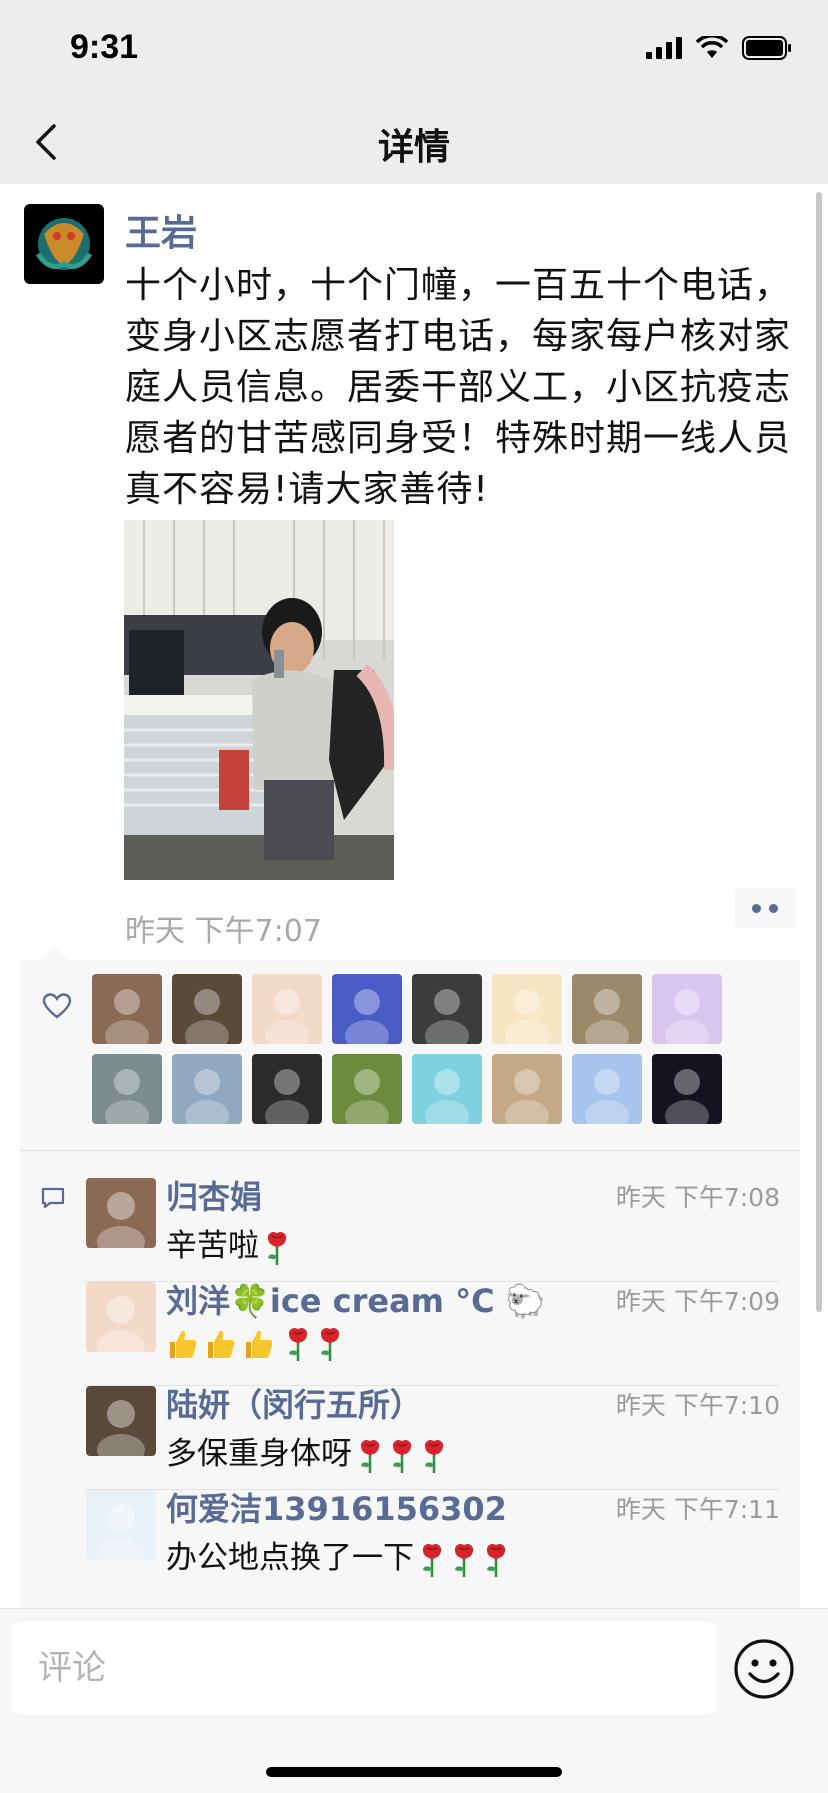 Image resolution: width=828 pixels, height=1793 pixels. I want to click on comment-bubble-icon, so click(53, 1198).